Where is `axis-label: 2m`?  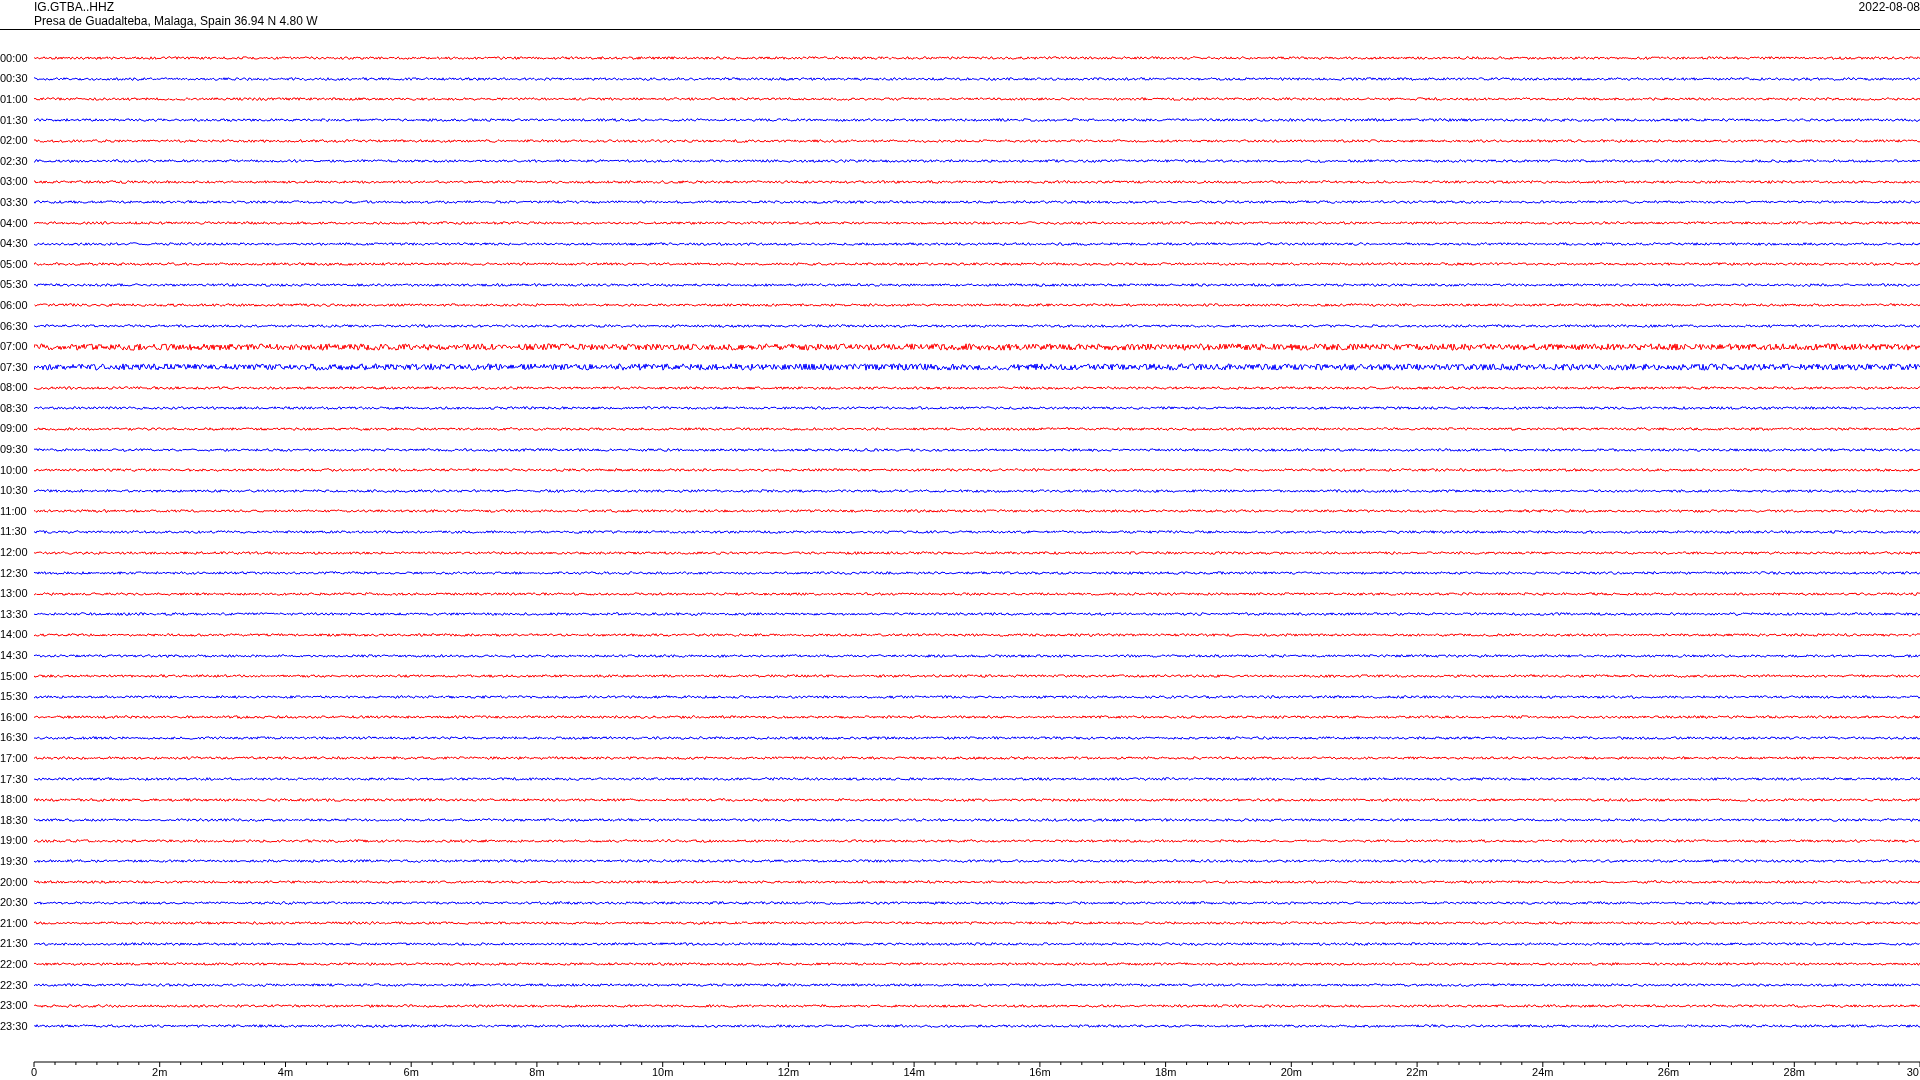
axis-label: 2m is located at coordinates (160, 1071).